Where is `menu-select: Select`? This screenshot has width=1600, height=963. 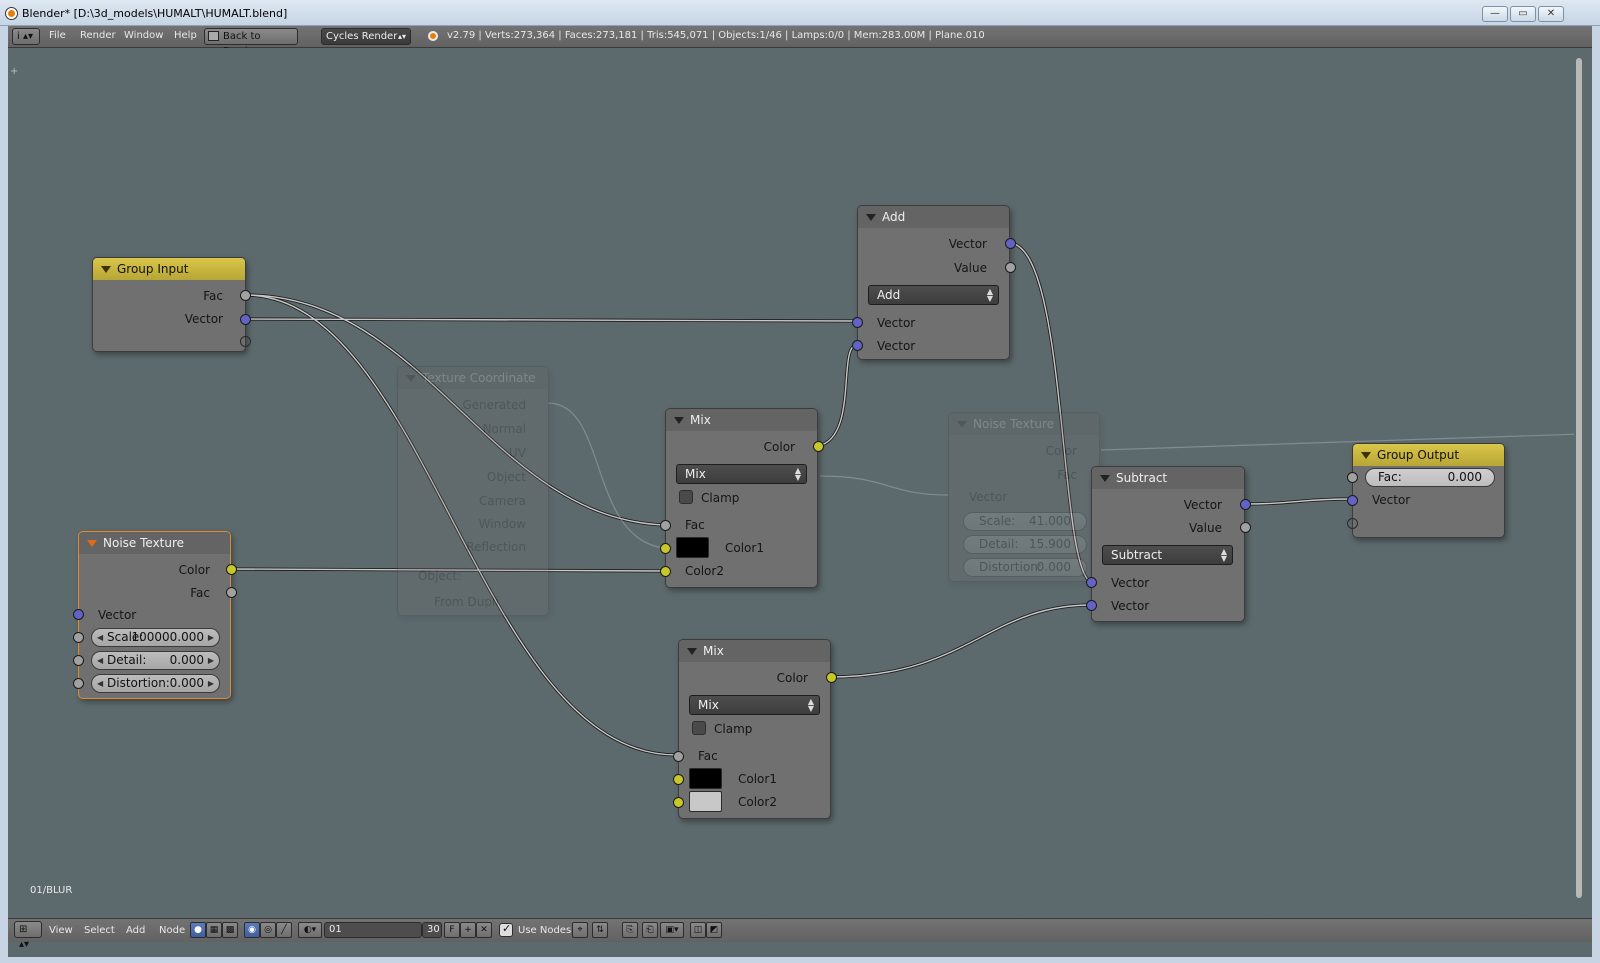
menu-select: Select is located at coordinates (99, 930).